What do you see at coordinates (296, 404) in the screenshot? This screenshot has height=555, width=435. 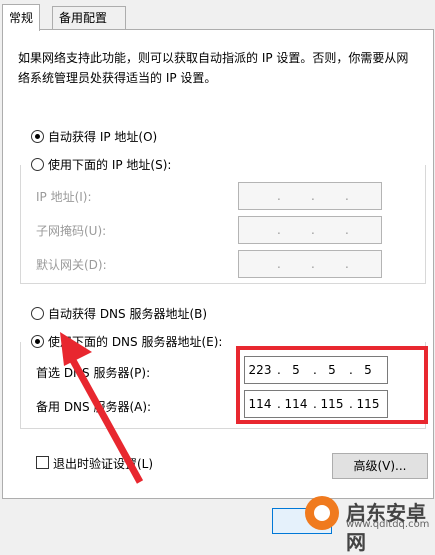 I see `alternate-dns-octet-2: 114` at bounding box center [296, 404].